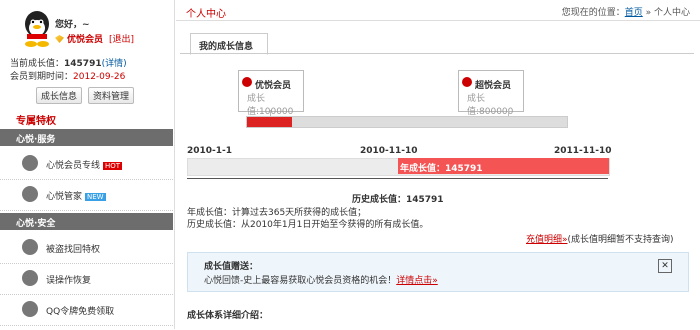 The width and height of the screenshot is (700, 330). I want to click on sidebar-item-label: 被盗找回特权, so click(73, 250).